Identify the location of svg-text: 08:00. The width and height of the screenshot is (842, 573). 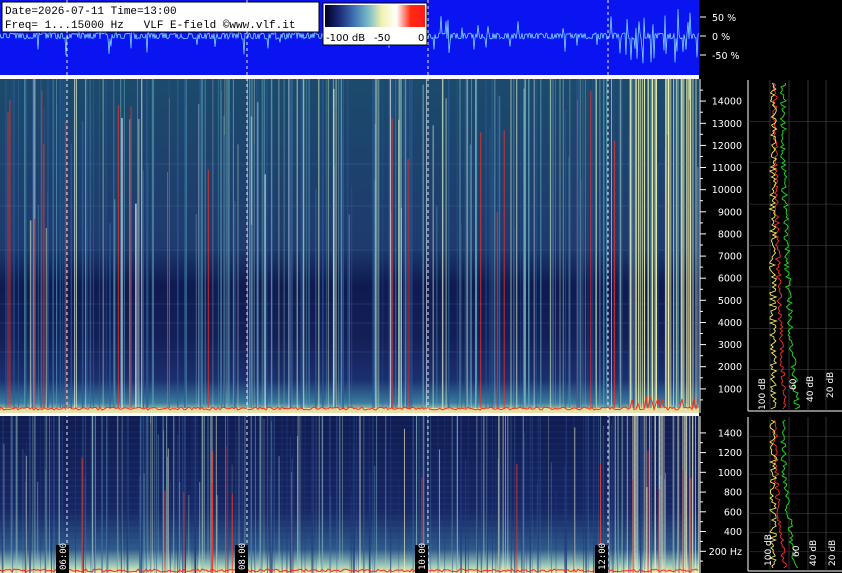
(243, 556).